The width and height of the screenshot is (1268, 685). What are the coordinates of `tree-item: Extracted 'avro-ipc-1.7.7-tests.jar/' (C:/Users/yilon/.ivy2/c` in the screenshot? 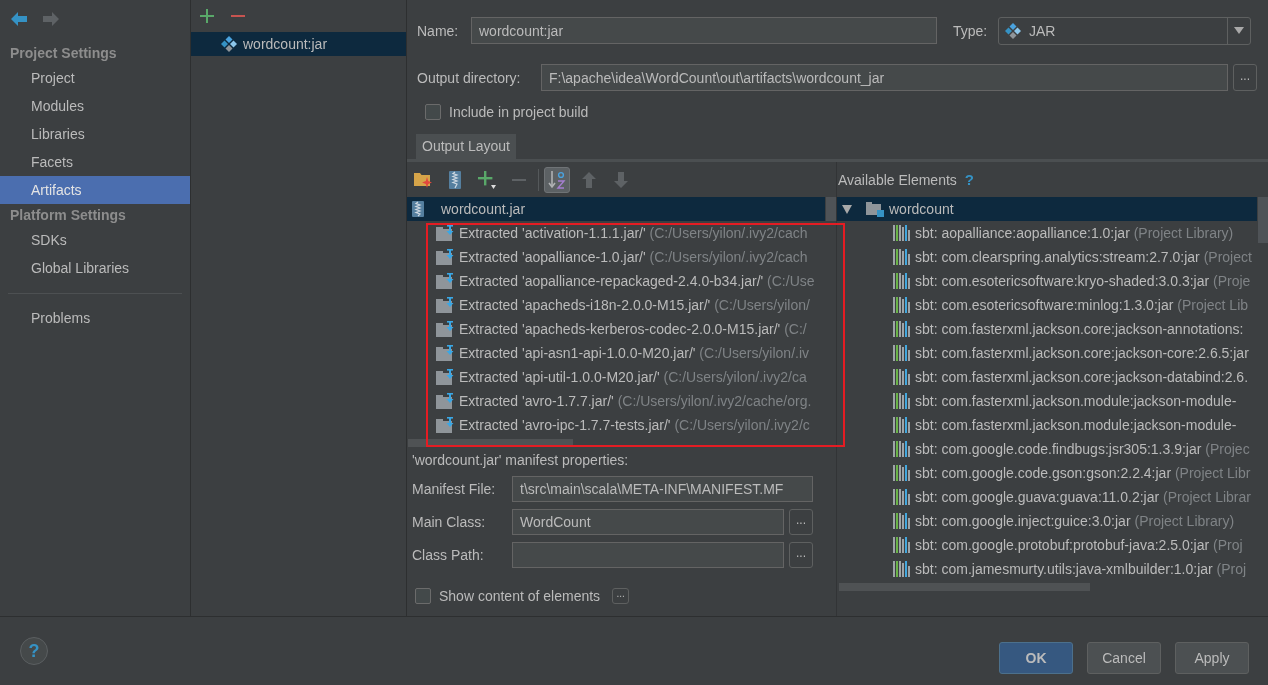 It's located at (616, 425).